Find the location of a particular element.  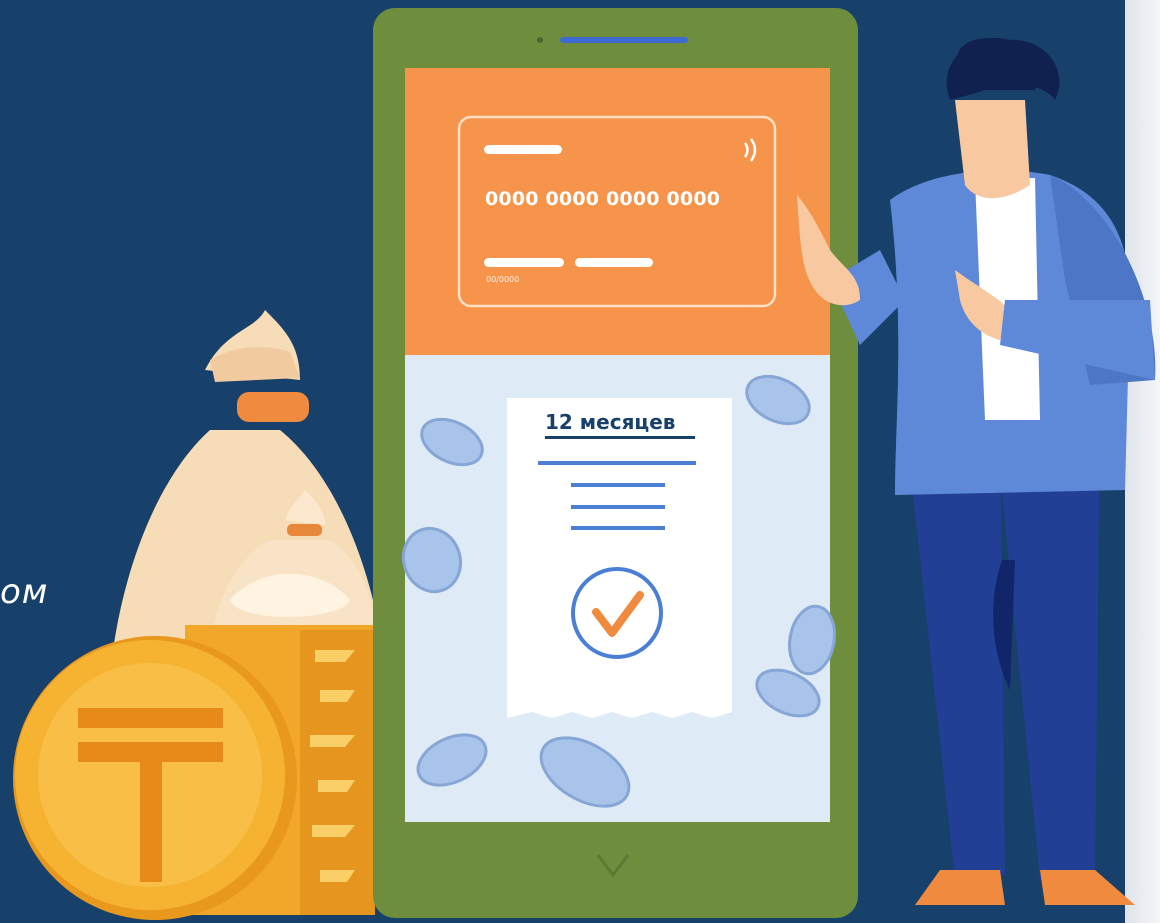

tenge-coin-icon is located at coordinates (155, 778).